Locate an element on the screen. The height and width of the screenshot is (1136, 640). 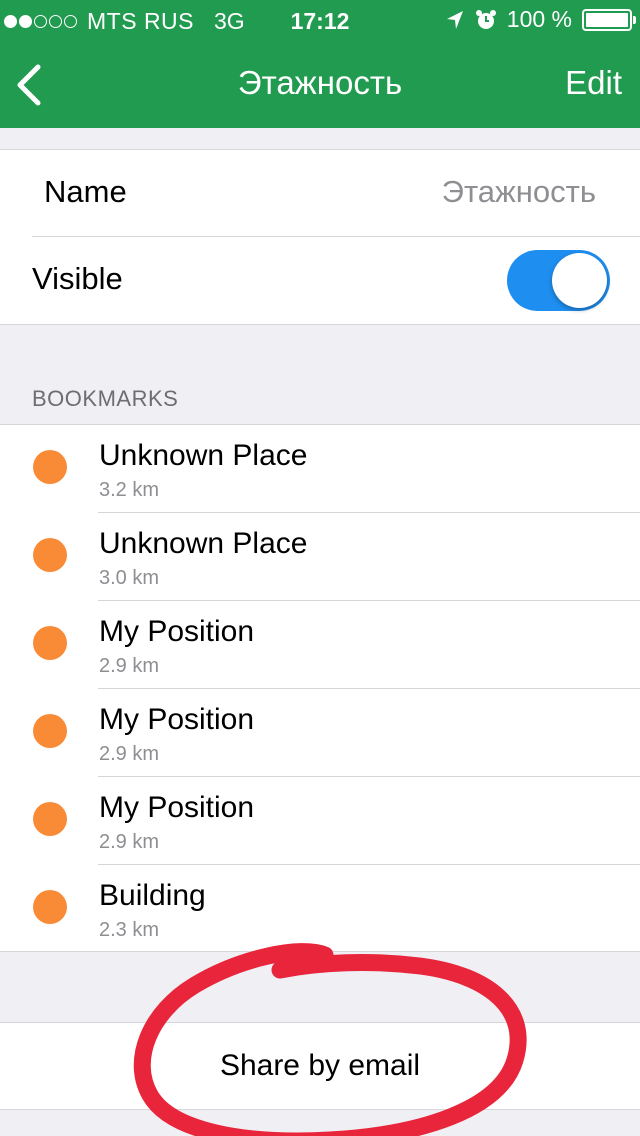
visible-label: Visible is located at coordinates (77, 278).